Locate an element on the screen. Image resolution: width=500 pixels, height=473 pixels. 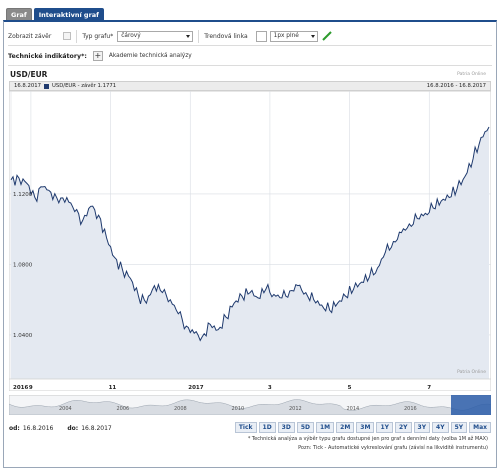
range-buttons: Tick 1D 3D 5D 1M 2M 3M 1Y 2Y 3Y 4Y 5Y Max is located at coordinates (362, 427).